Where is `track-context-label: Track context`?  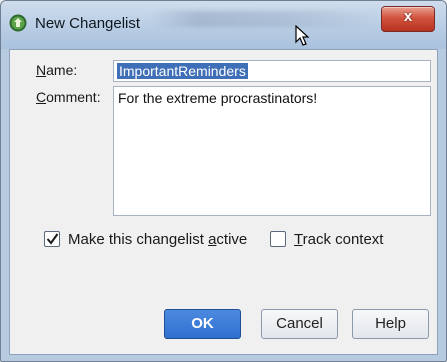 track-context-label: Track context is located at coordinates (339, 239).